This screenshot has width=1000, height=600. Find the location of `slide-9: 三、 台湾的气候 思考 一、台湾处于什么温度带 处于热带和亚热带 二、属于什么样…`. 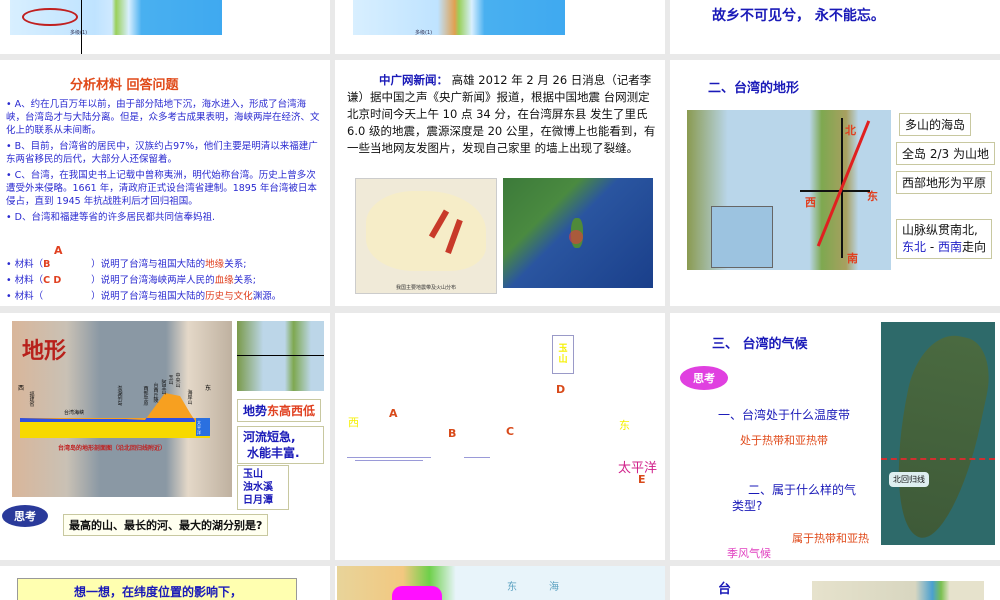

slide-9: 三、 台湾的气候 思考 一、台湾处于什么温度带 处于热带和亚热带 二、属于什么样… is located at coordinates (835, 436).